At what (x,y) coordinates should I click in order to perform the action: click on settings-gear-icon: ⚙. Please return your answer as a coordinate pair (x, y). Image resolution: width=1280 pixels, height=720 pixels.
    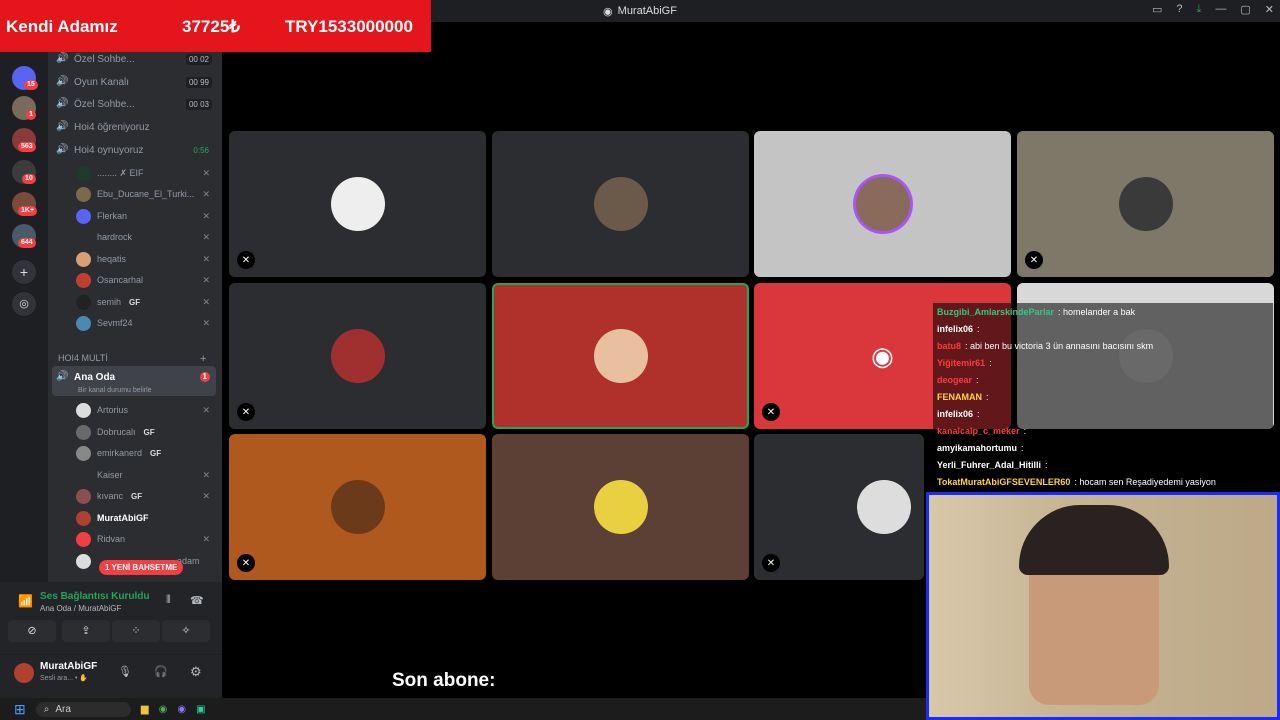
    Looking at the image, I should click on (196, 672).